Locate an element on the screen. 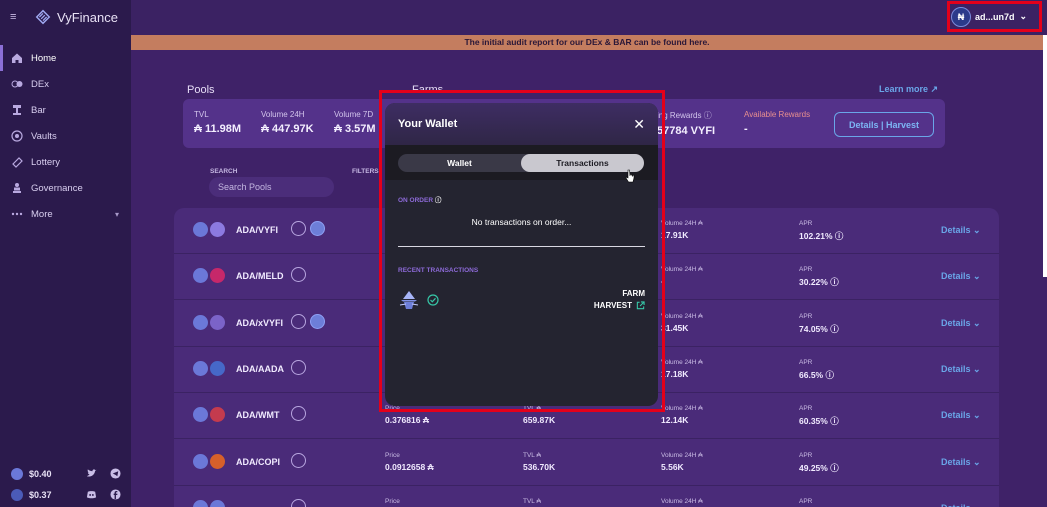 The width and height of the screenshot is (1047, 507). ada-coin-icon is located at coordinates (17, 494).